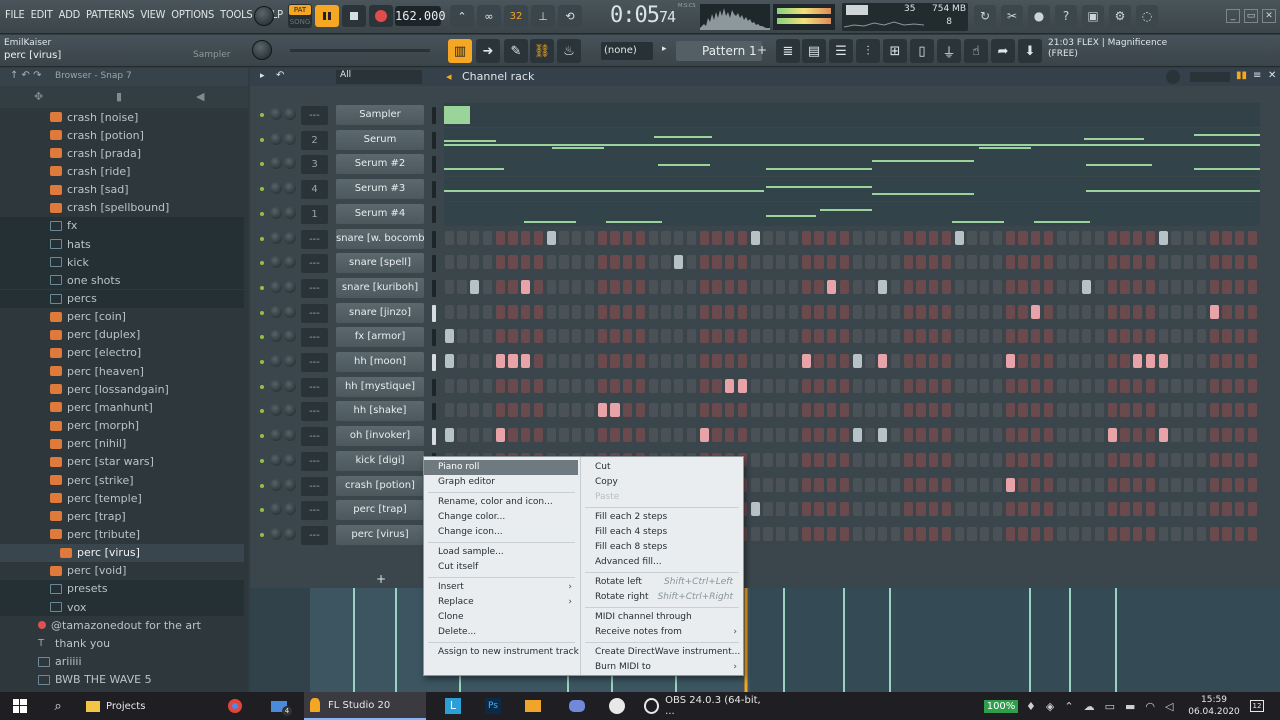 This screenshot has width=1280, height=720. I want to click on menu-item-burn-midi-to: Burn MIDI to ›, so click(662, 667).